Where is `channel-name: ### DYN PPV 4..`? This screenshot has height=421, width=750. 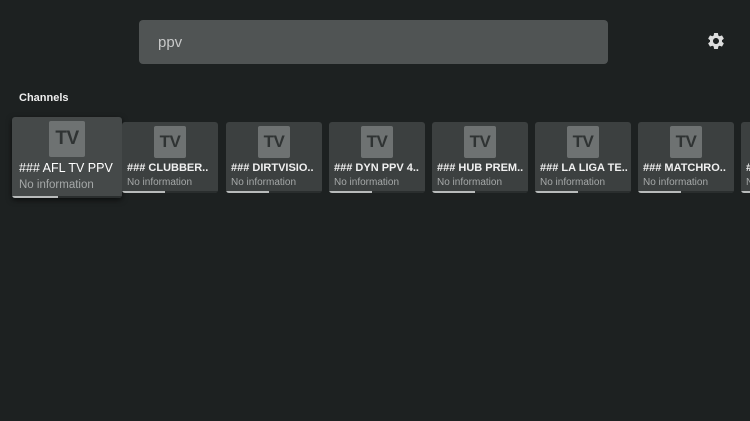
channel-name: ### DYN PPV 4.. is located at coordinates (376, 168).